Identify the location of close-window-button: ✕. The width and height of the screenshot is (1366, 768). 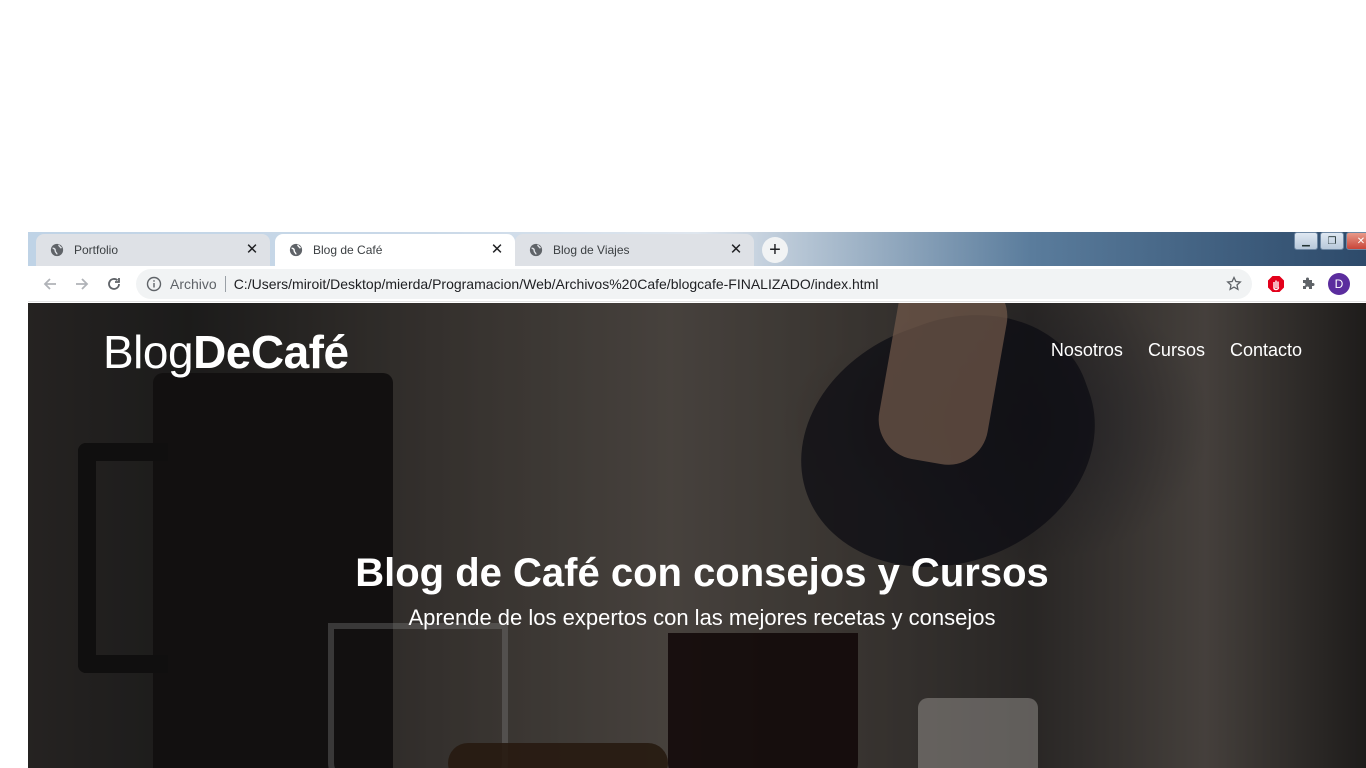
(1356, 241).